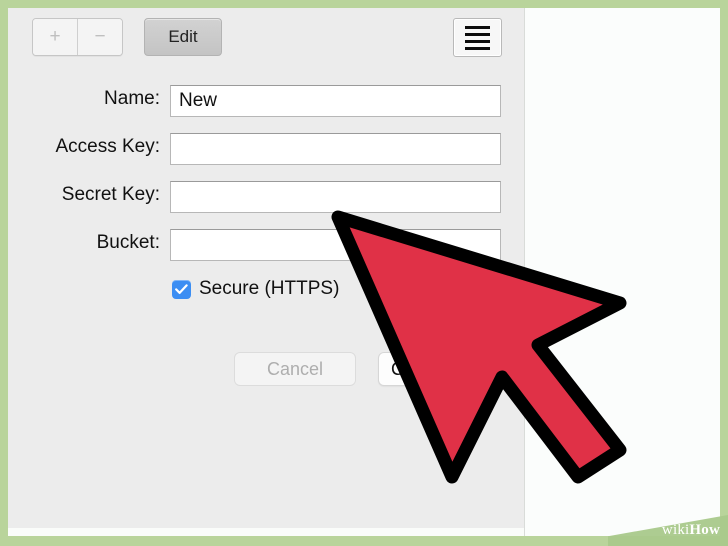 The width and height of the screenshot is (728, 546). I want to click on dialog-actions: Cancel C, so click(266, 377).